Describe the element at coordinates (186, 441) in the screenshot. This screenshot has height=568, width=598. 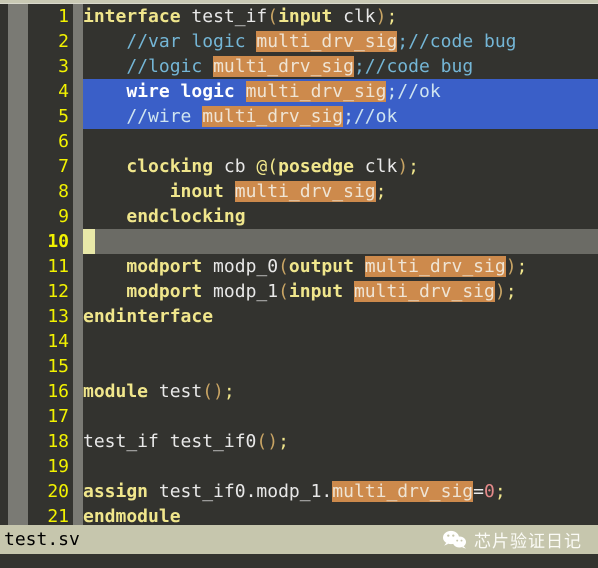
I see `code-line-text: test_if test_if0();` at that location.